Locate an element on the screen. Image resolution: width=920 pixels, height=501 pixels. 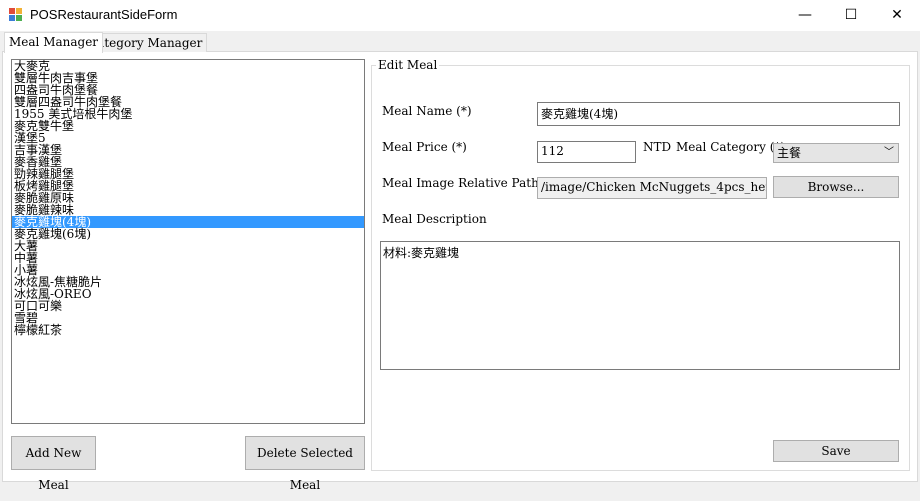
edit-meal-group-title: Edit Meal is located at coordinates (408, 65).